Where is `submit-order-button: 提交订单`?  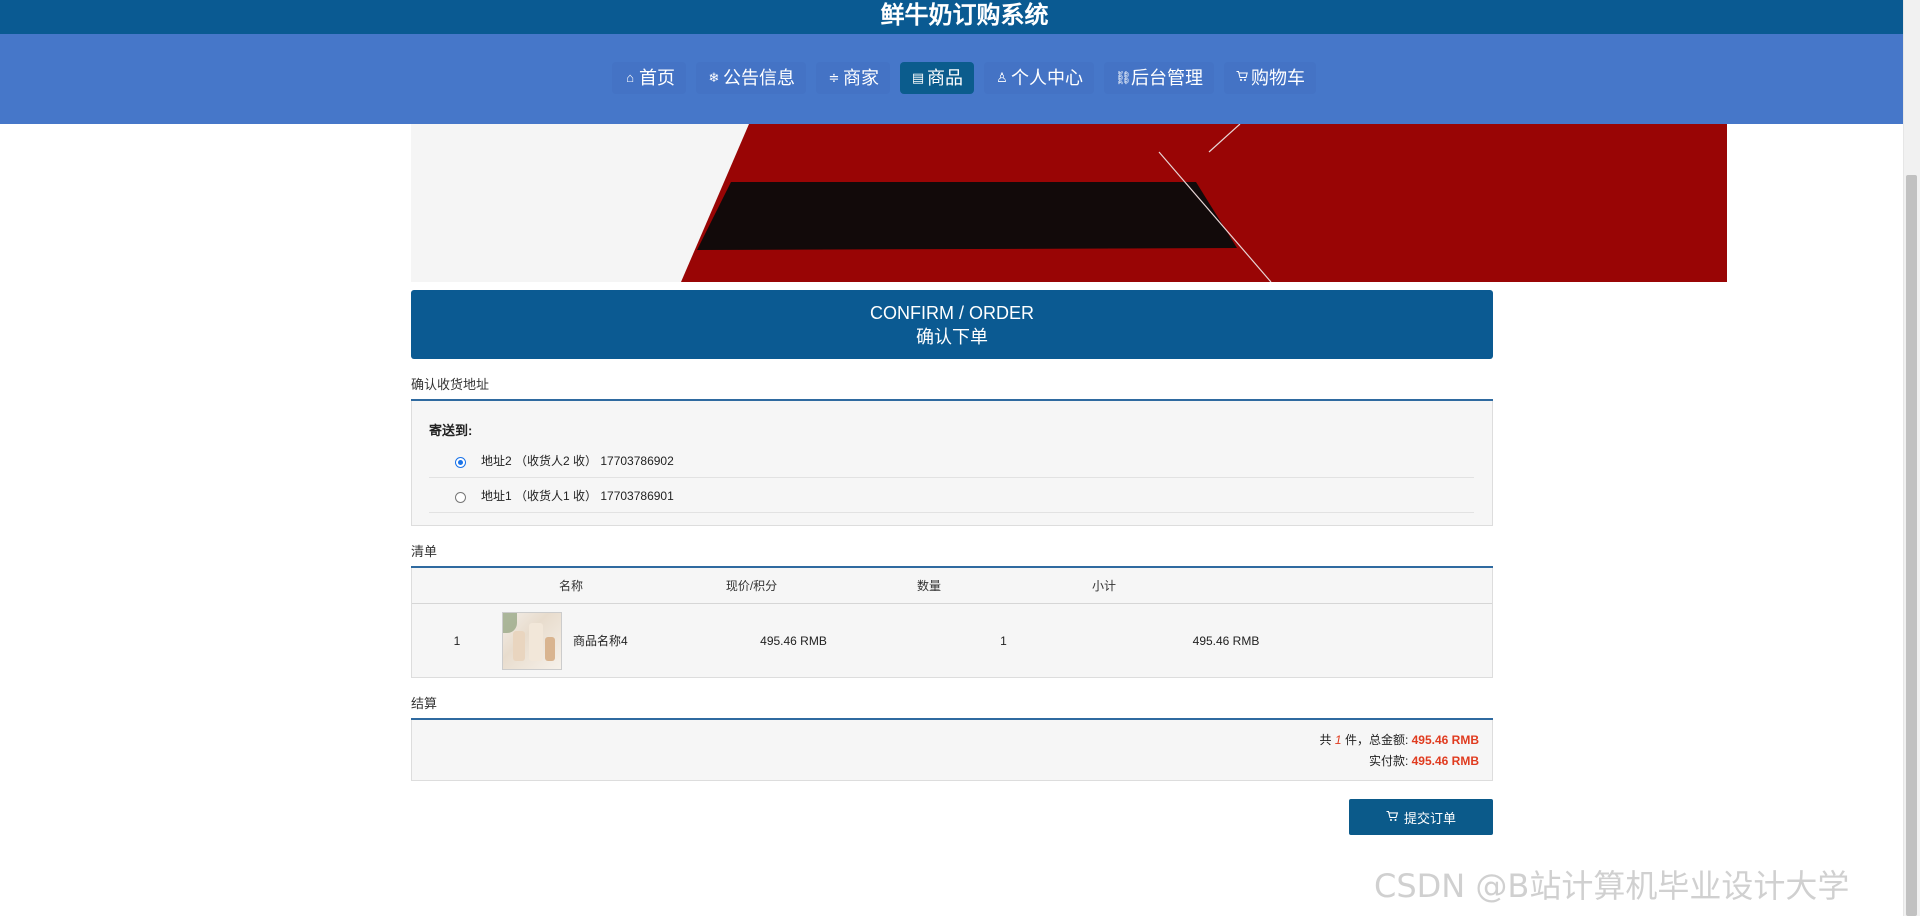
submit-order-button: 提交订单 is located at coordinates (1421, 817).